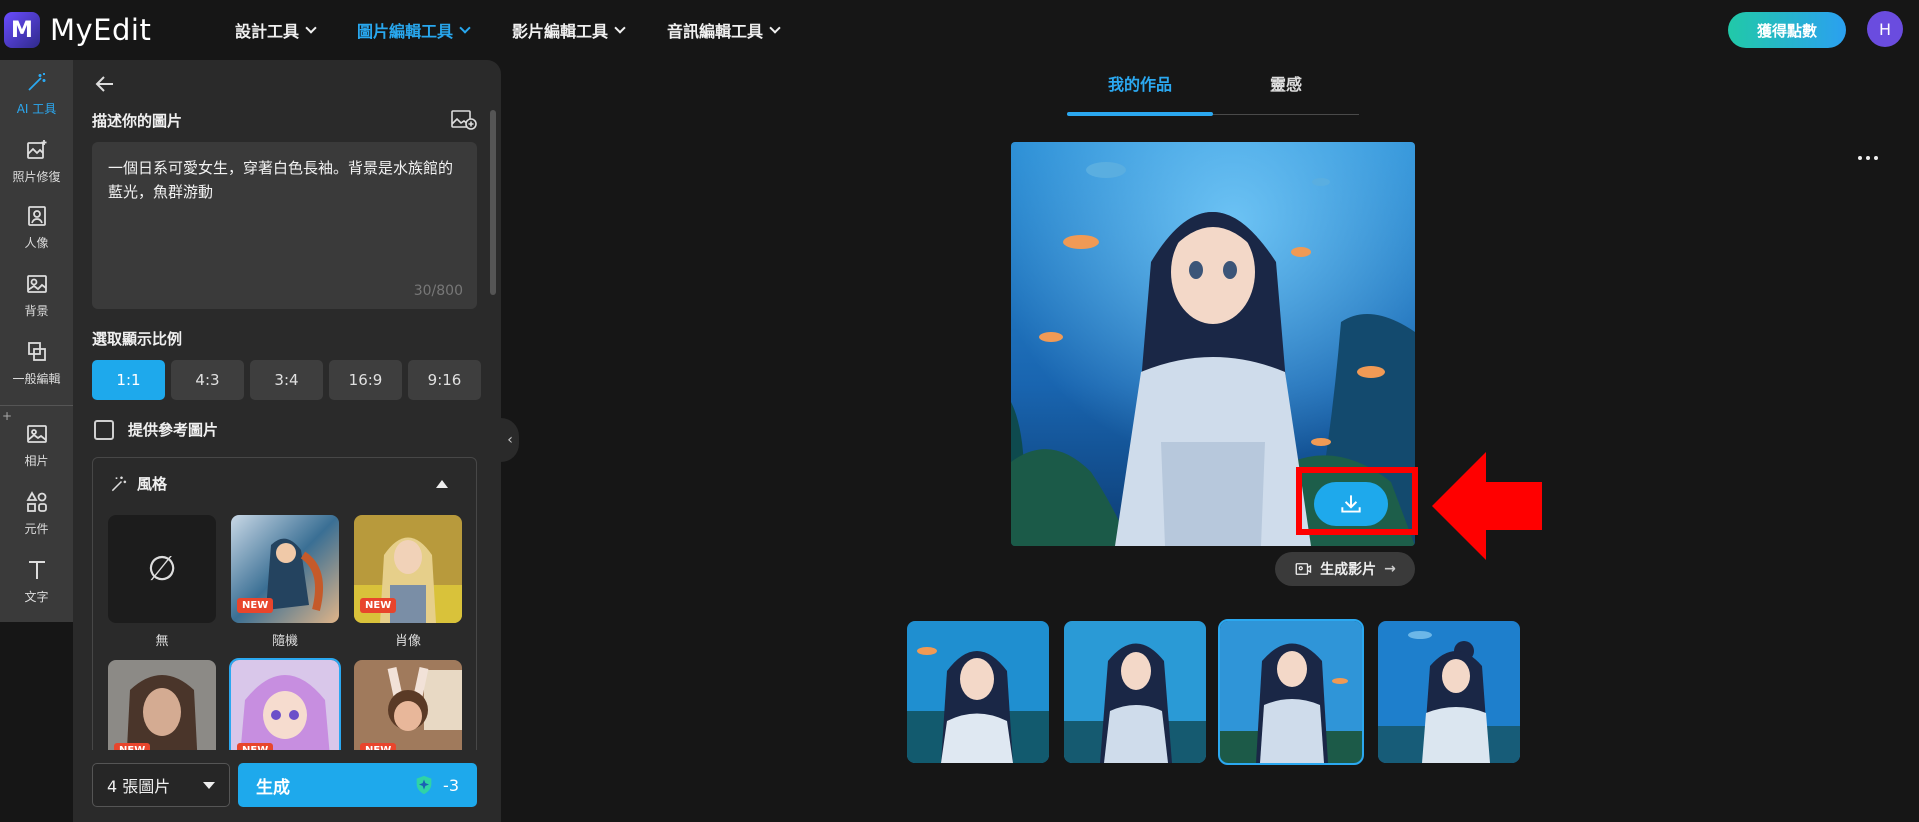  What do you see at coordinates (715, 31) in the screenshot?
I see `nav-label: 音訊編輯工具` at bounding box center [715, 31].